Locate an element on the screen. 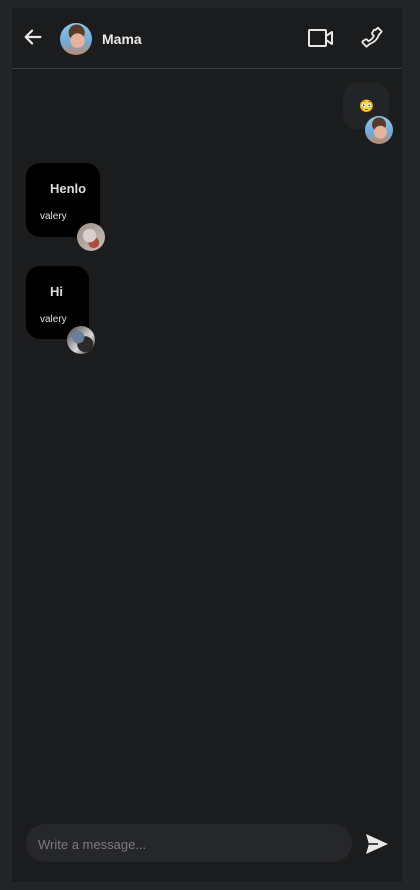  message-text: Hi is located at coordinates (56, 291).